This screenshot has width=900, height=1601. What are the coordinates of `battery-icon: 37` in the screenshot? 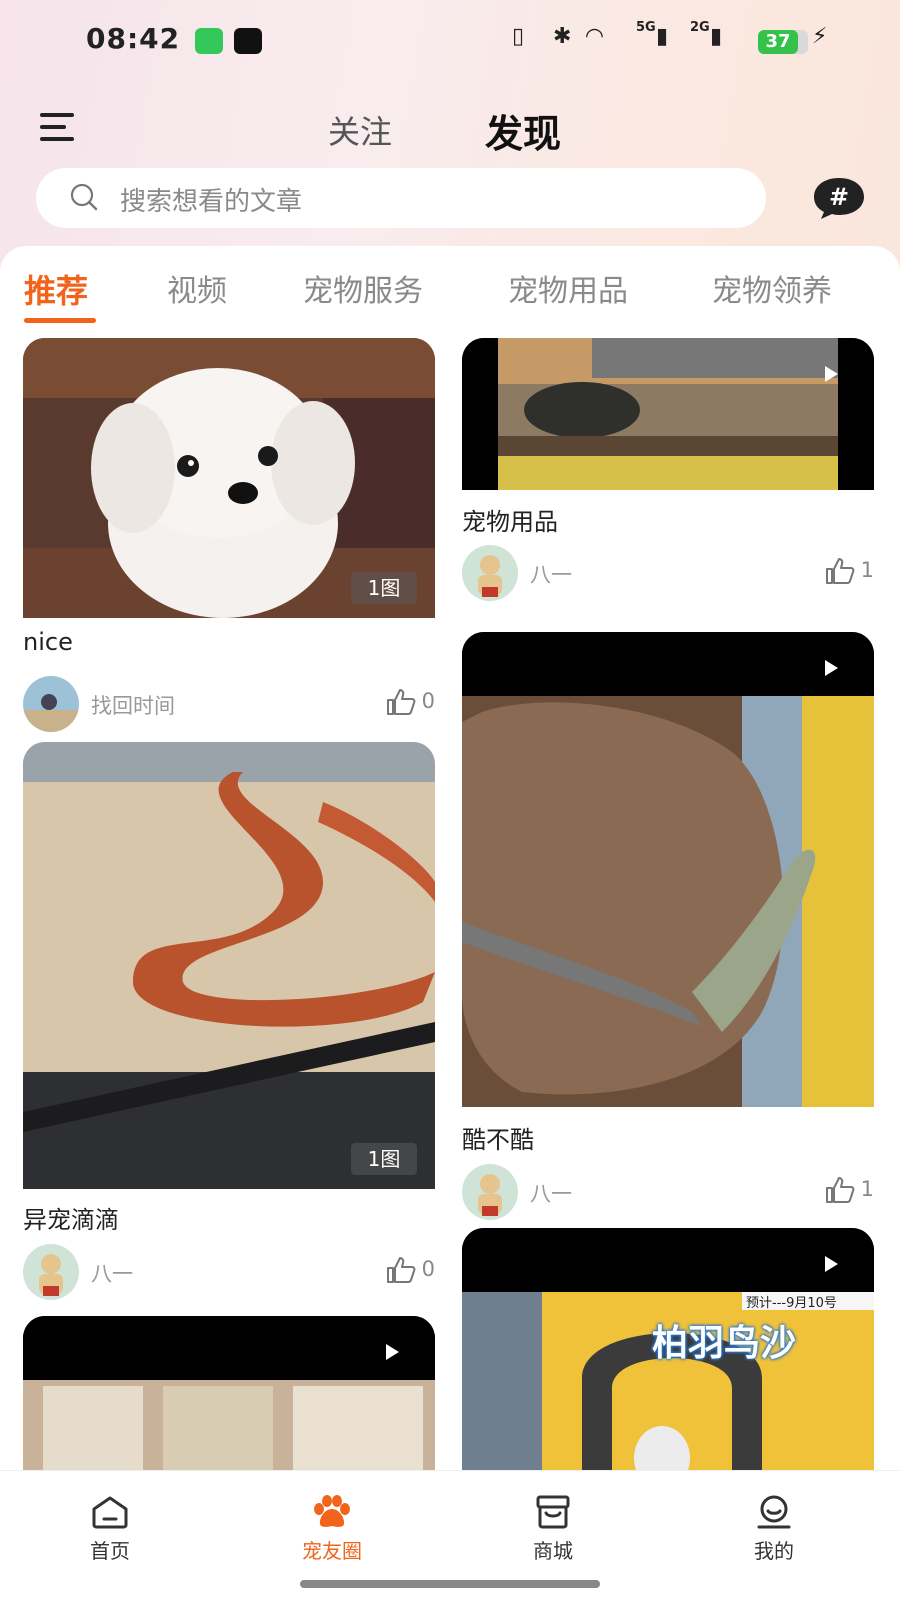 It's located at (783, 42).